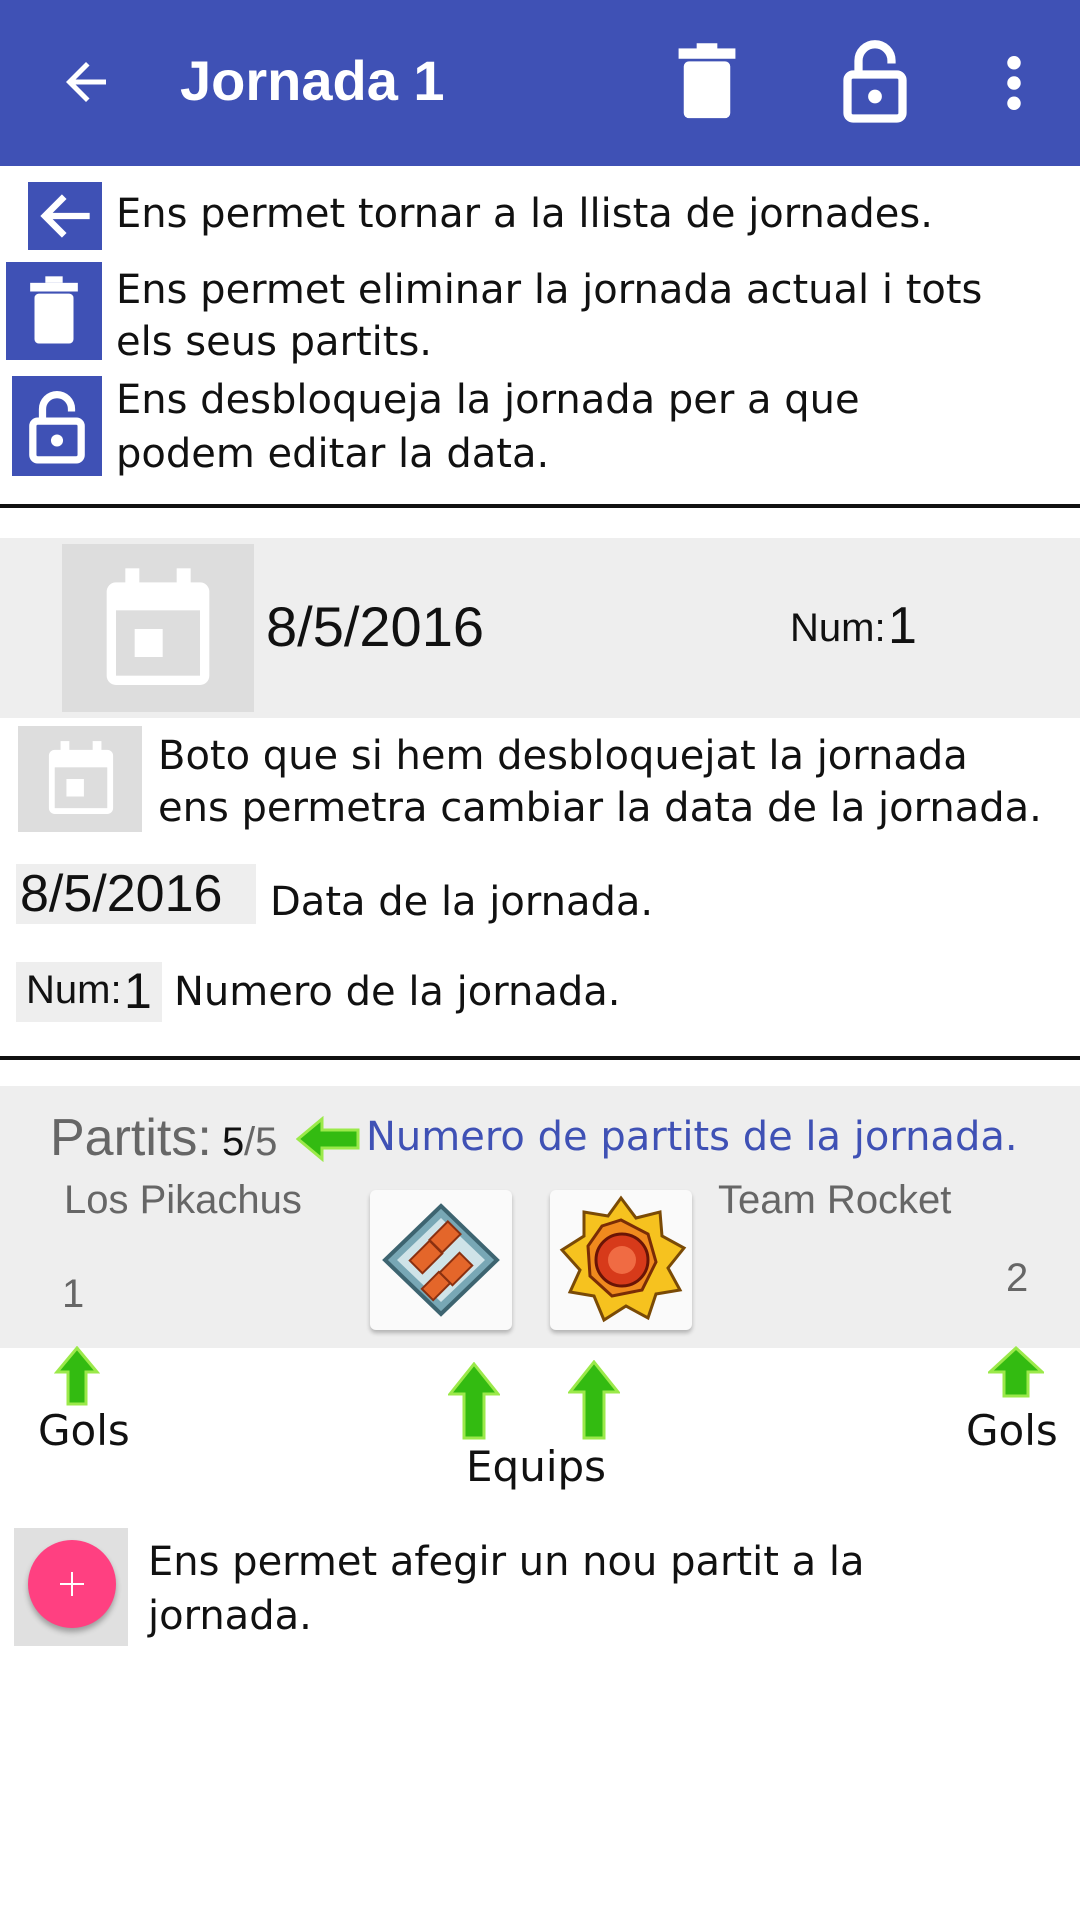  I want to click on num-legend-text: Numero de la jornada., so click(397, 992).